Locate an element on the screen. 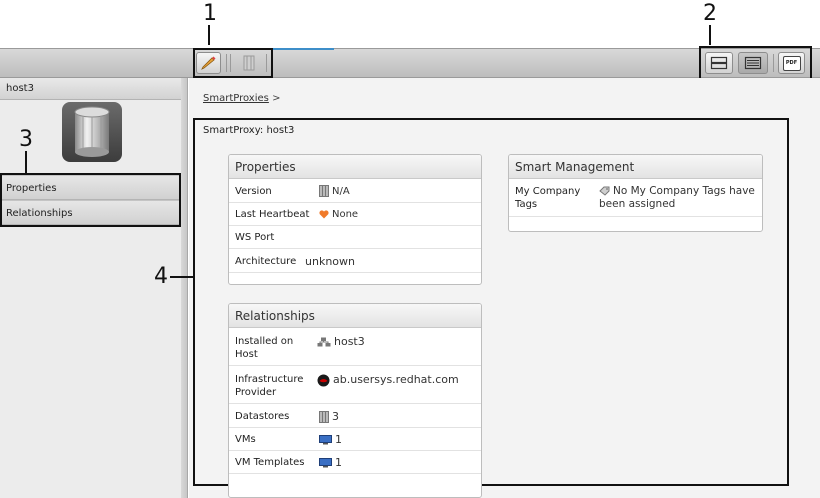 Image resolution: width=820 pixels, height=498 pixels. edit-icon is located at coordinates (207, 63).